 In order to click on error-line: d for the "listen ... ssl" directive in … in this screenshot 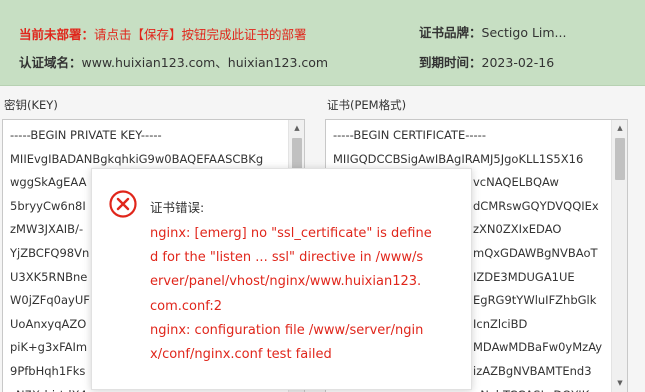, I will do `click(287, 258)`.